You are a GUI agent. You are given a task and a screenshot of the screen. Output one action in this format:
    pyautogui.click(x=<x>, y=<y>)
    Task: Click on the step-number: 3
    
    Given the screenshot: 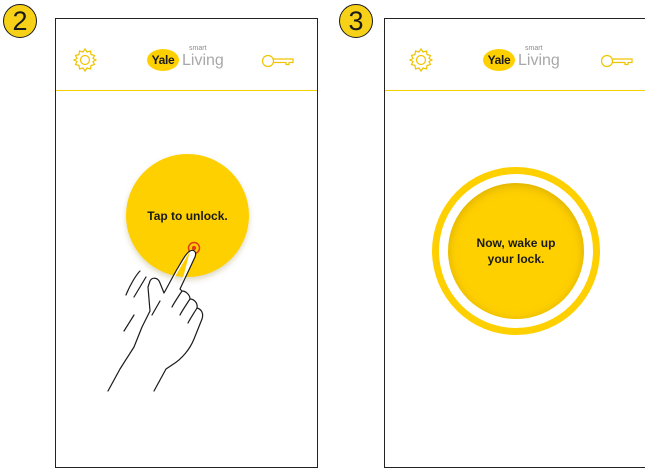 What is the action you would take?
    pyautogui.click(x=356, y=20)
    